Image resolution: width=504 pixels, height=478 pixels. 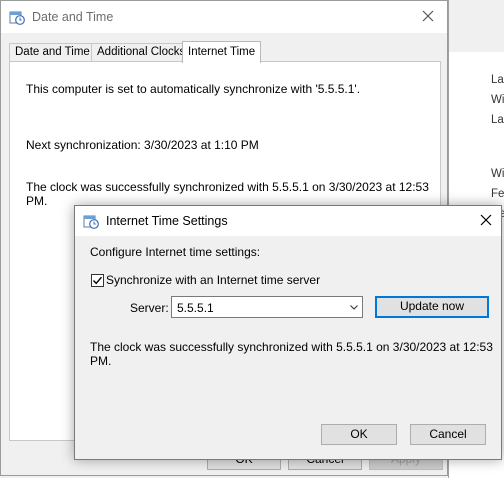 I want to click on server-dropdown: 5.5.5.1, so click(x=267, y=307).